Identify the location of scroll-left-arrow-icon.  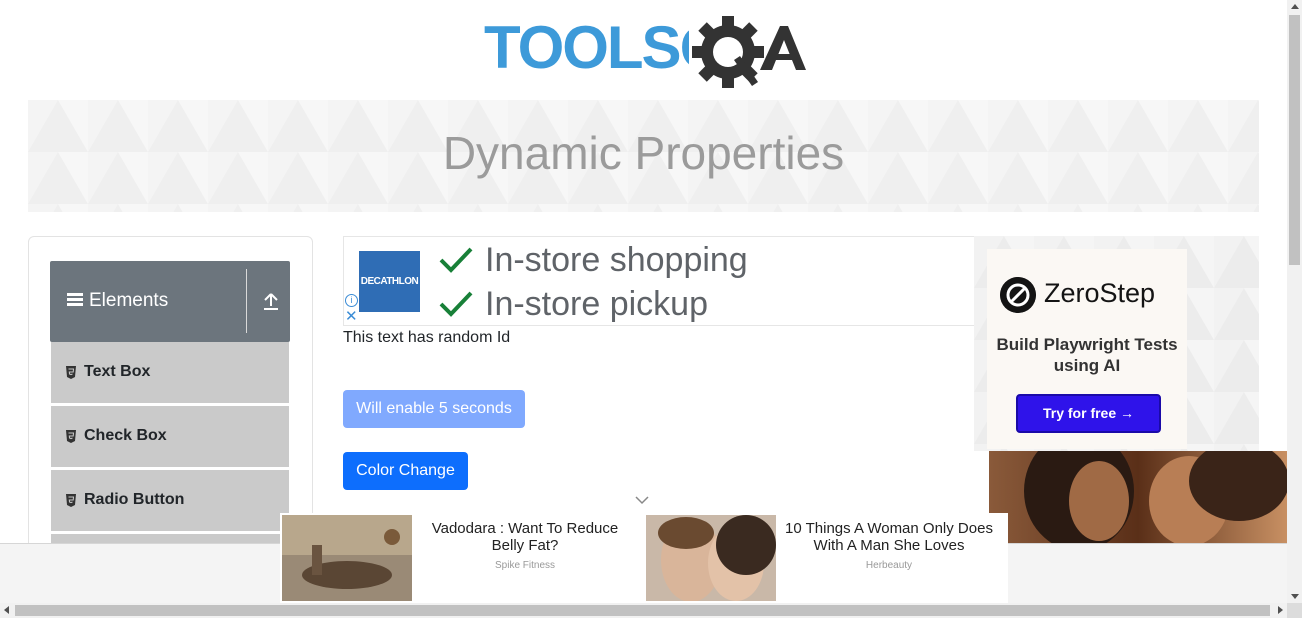
(6, 610).